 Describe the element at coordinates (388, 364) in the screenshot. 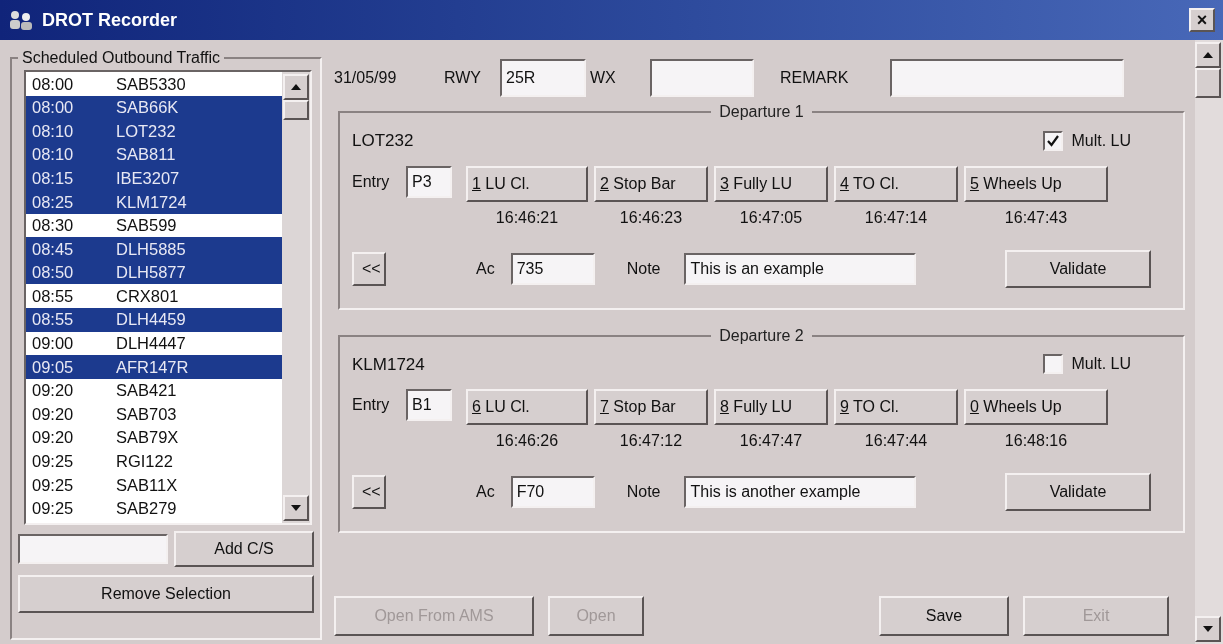

I see `callsign-label: KLM1724` at that location.